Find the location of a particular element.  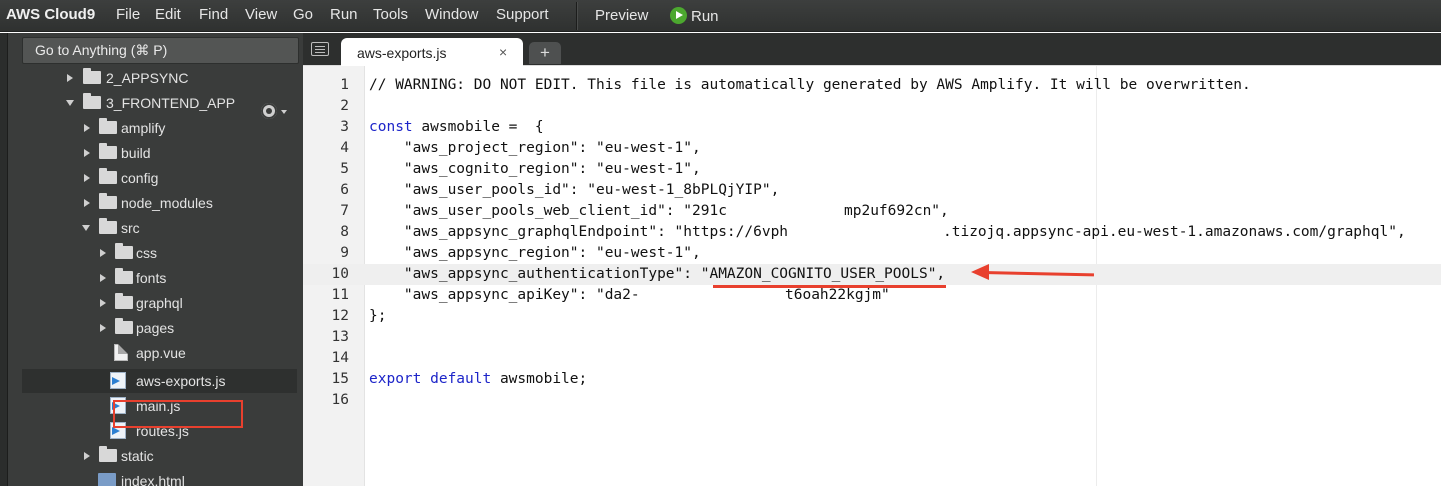

line-number: 12 is located at coordinates (340, 316).